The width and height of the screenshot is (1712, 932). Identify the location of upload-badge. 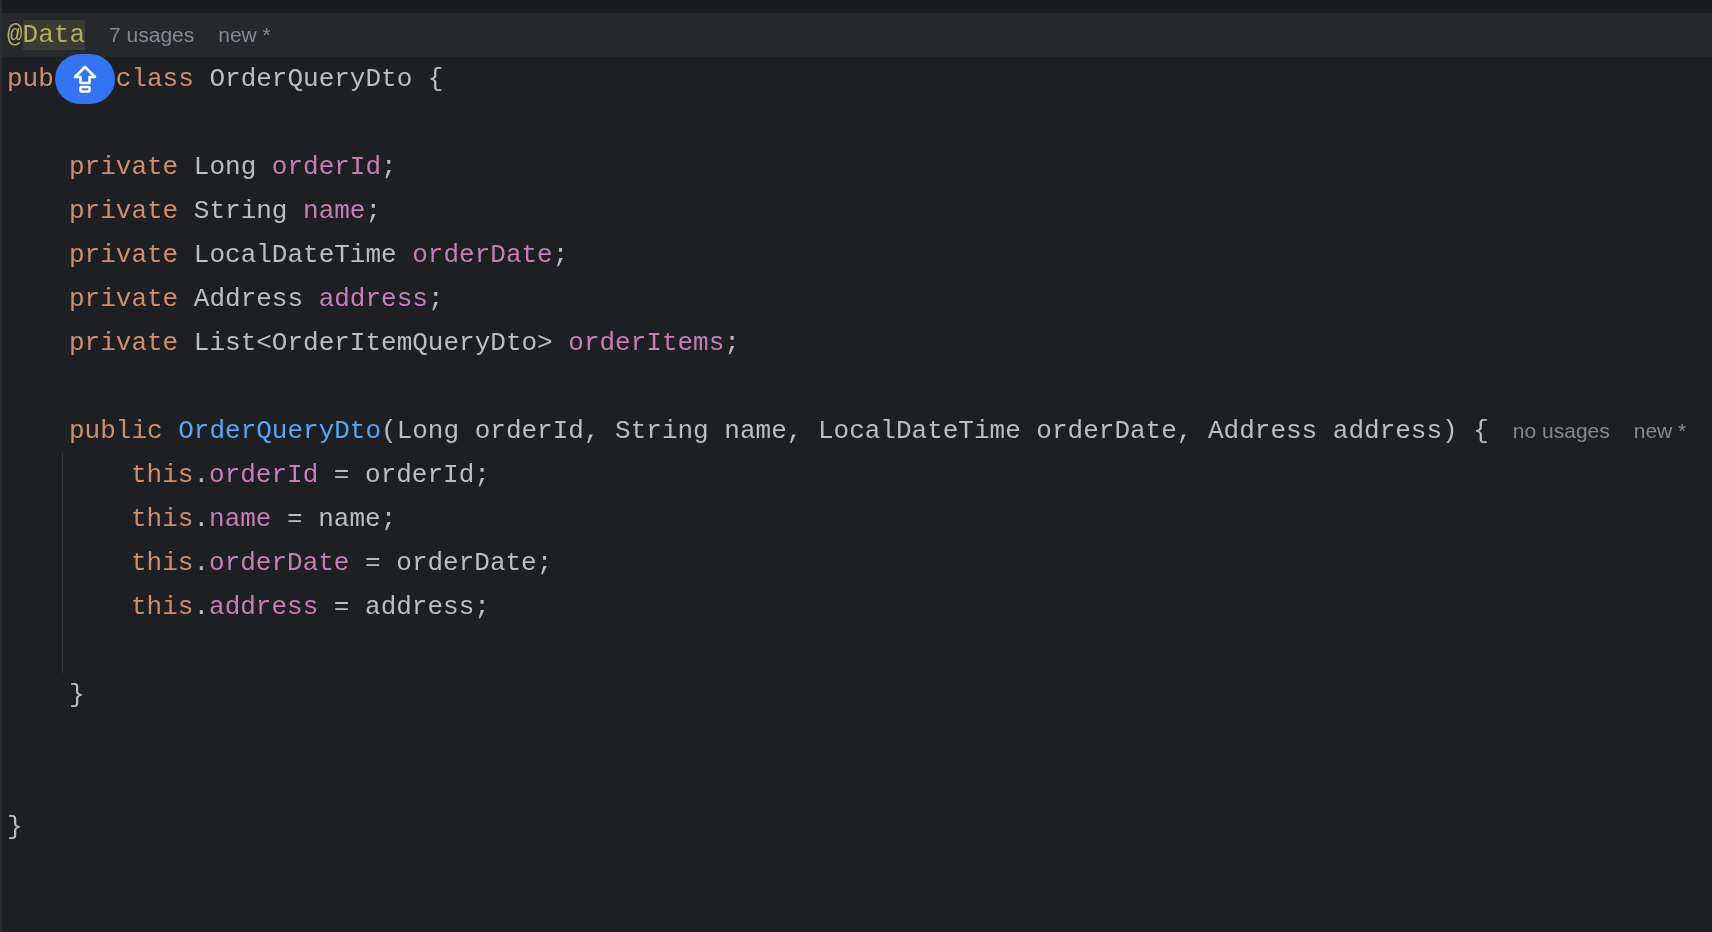
(84, 79).